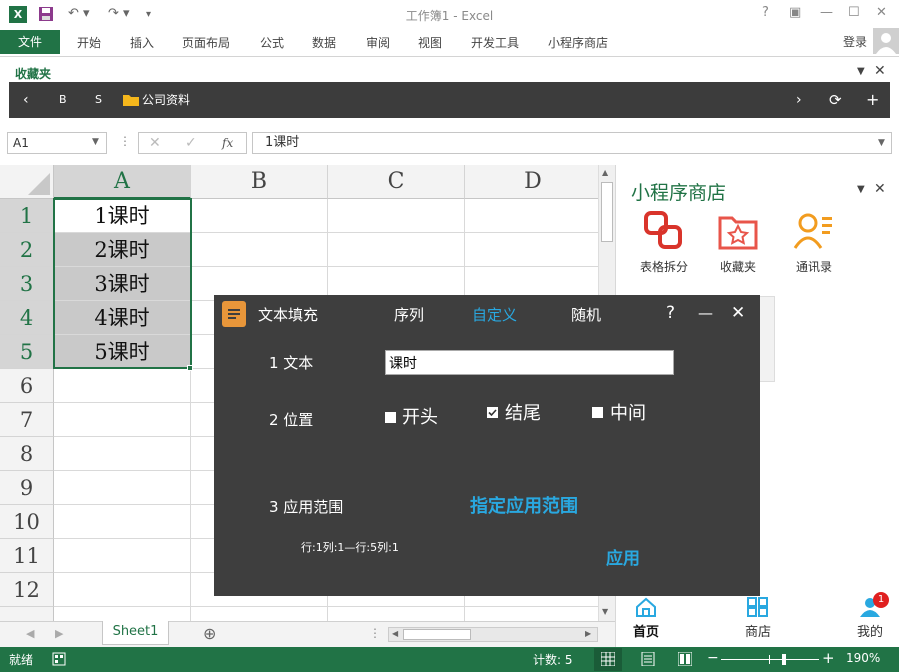  Describe the element at coordinates (494, 314) in the screenshot. I see `tab-custom: 自定义` at that location.